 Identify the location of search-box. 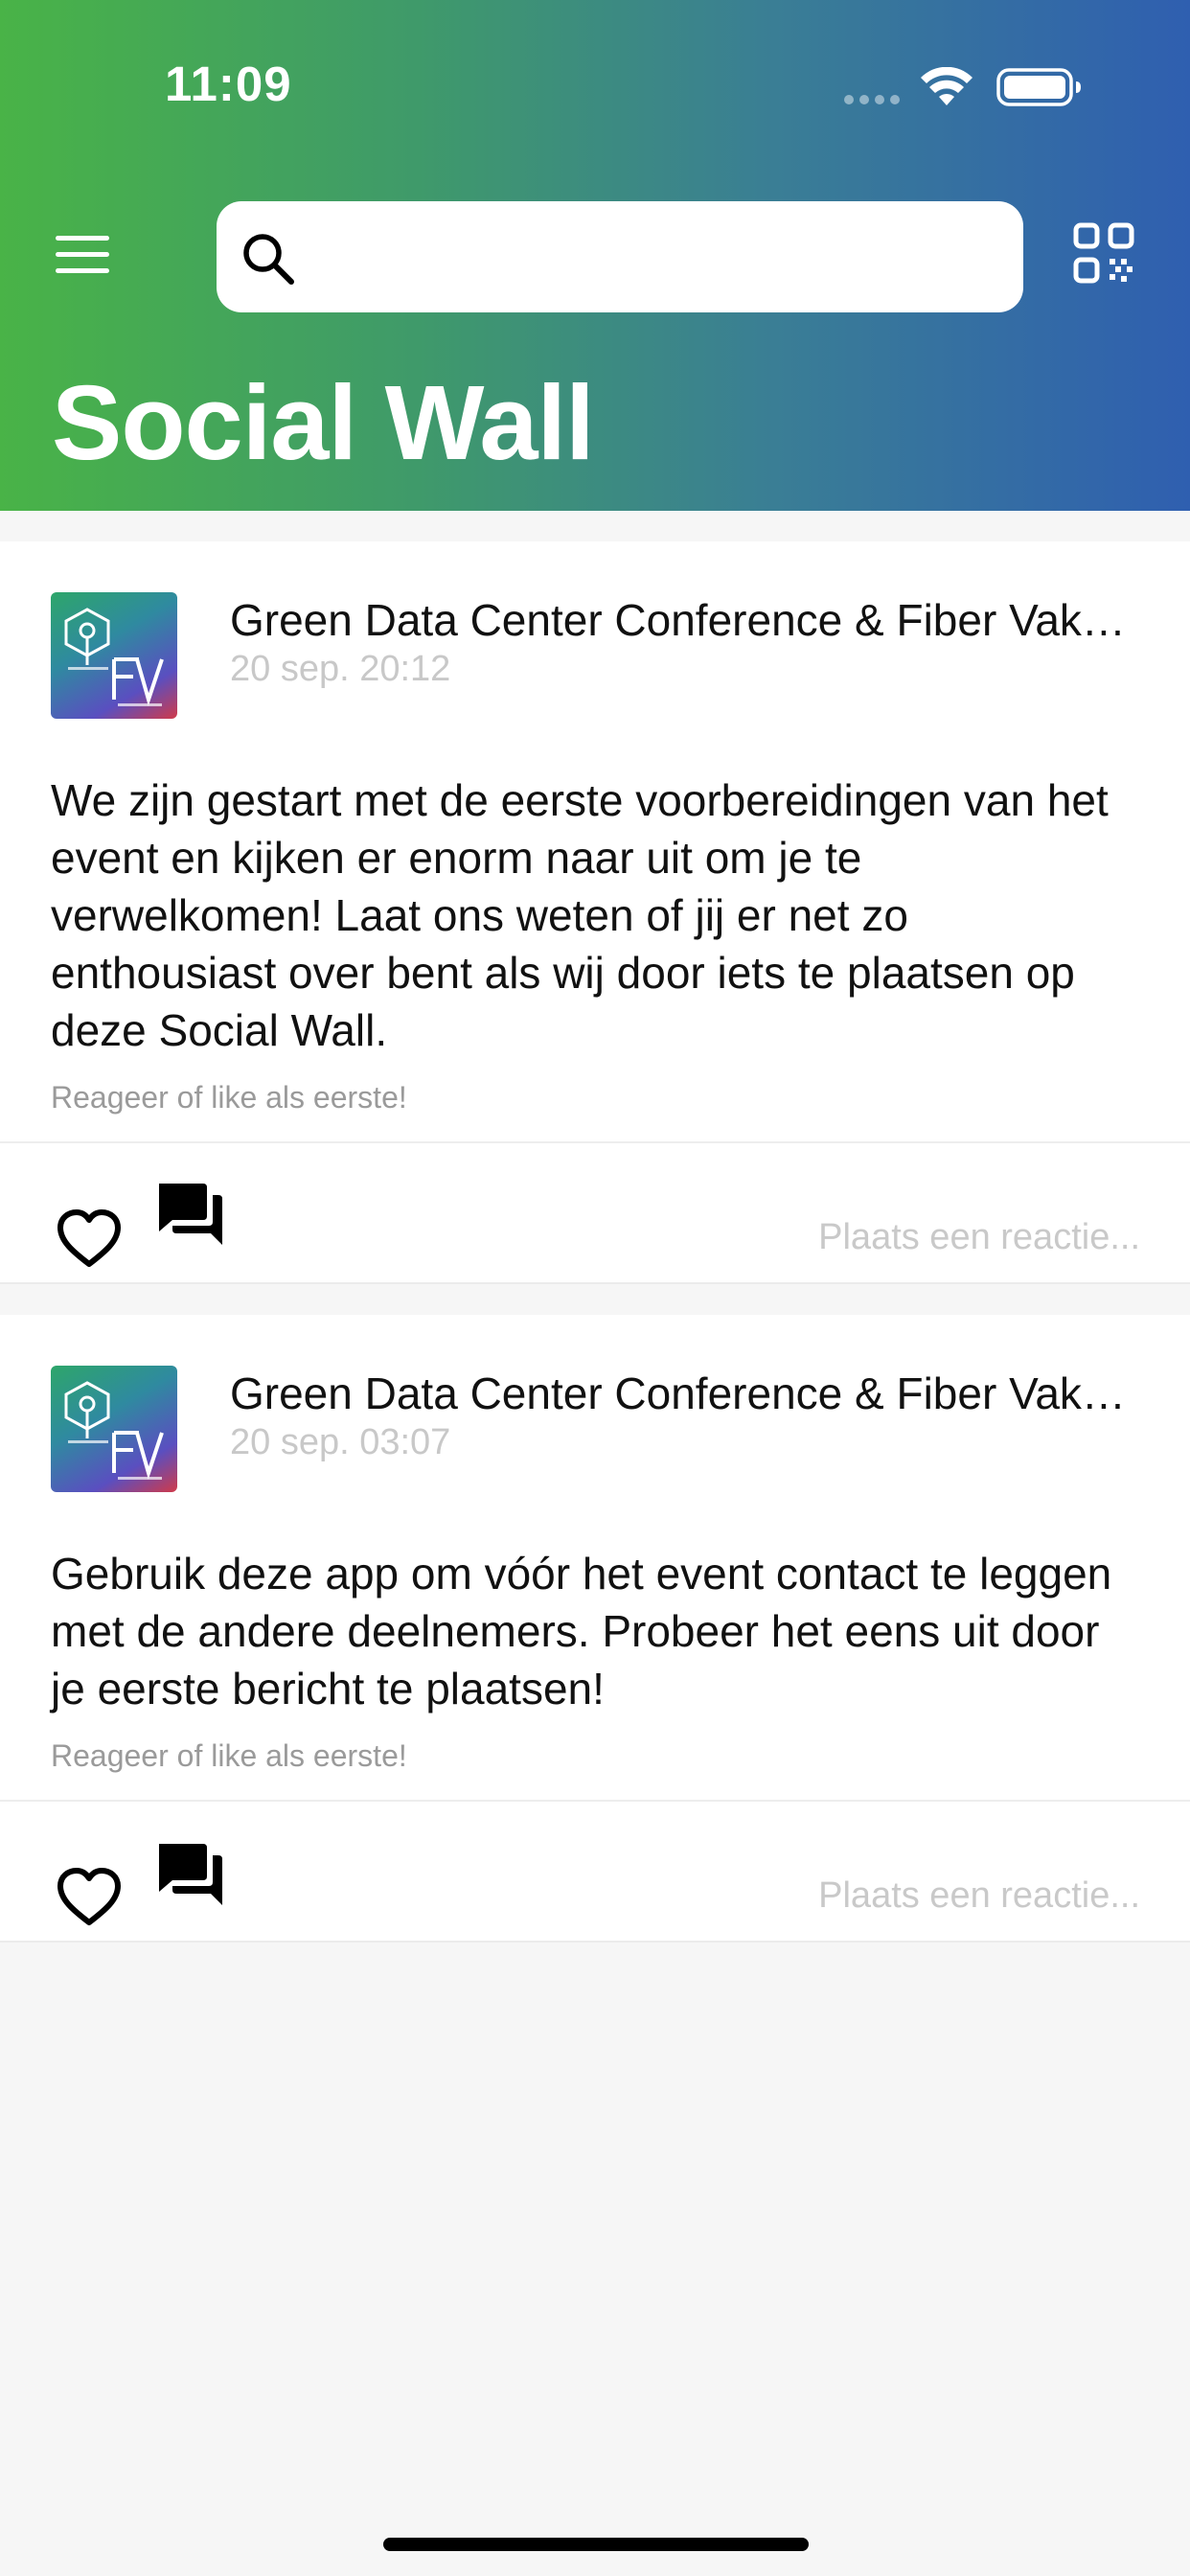
(620, 257).